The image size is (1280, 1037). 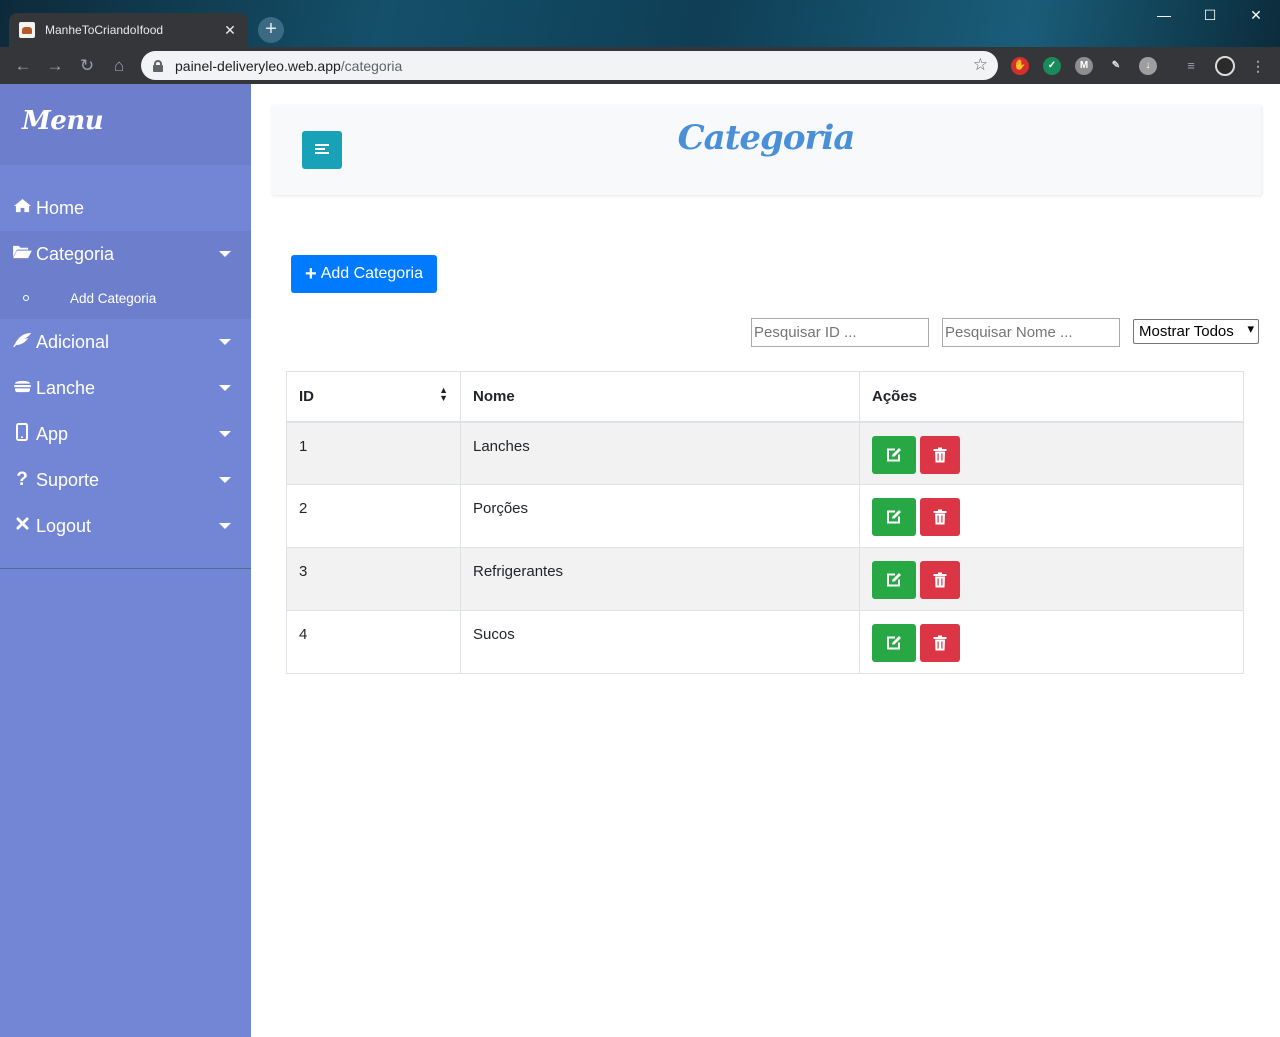 I want to click on sidebar-divider, so click(x=125, y=568).